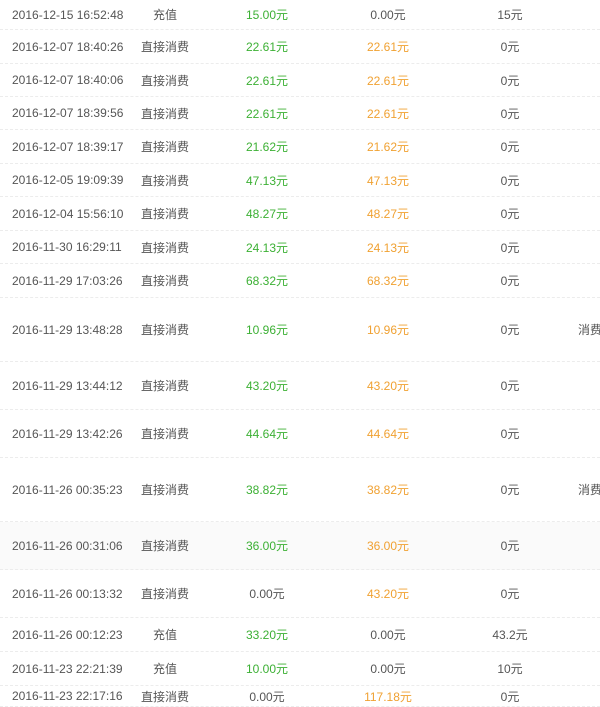 The height and width of the screenshot is (707, 600). Describe the element at coordinates (388, 490) in the screenshot. I see `paid-cell: 38.82元` at that location.